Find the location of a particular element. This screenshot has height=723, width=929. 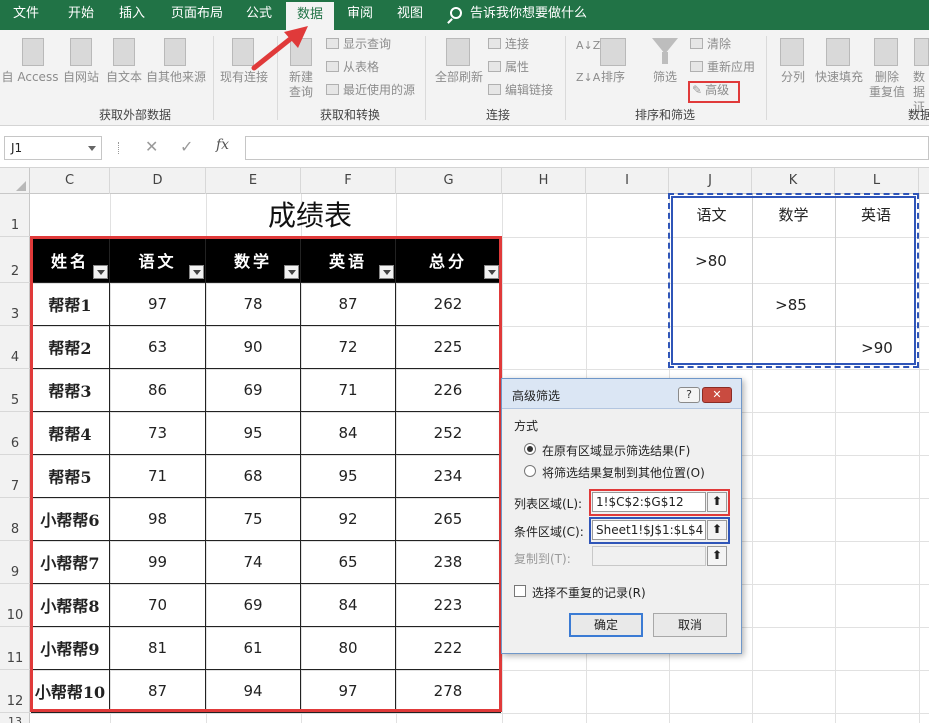

col-header-e: E is located at coordinates (253, 181).